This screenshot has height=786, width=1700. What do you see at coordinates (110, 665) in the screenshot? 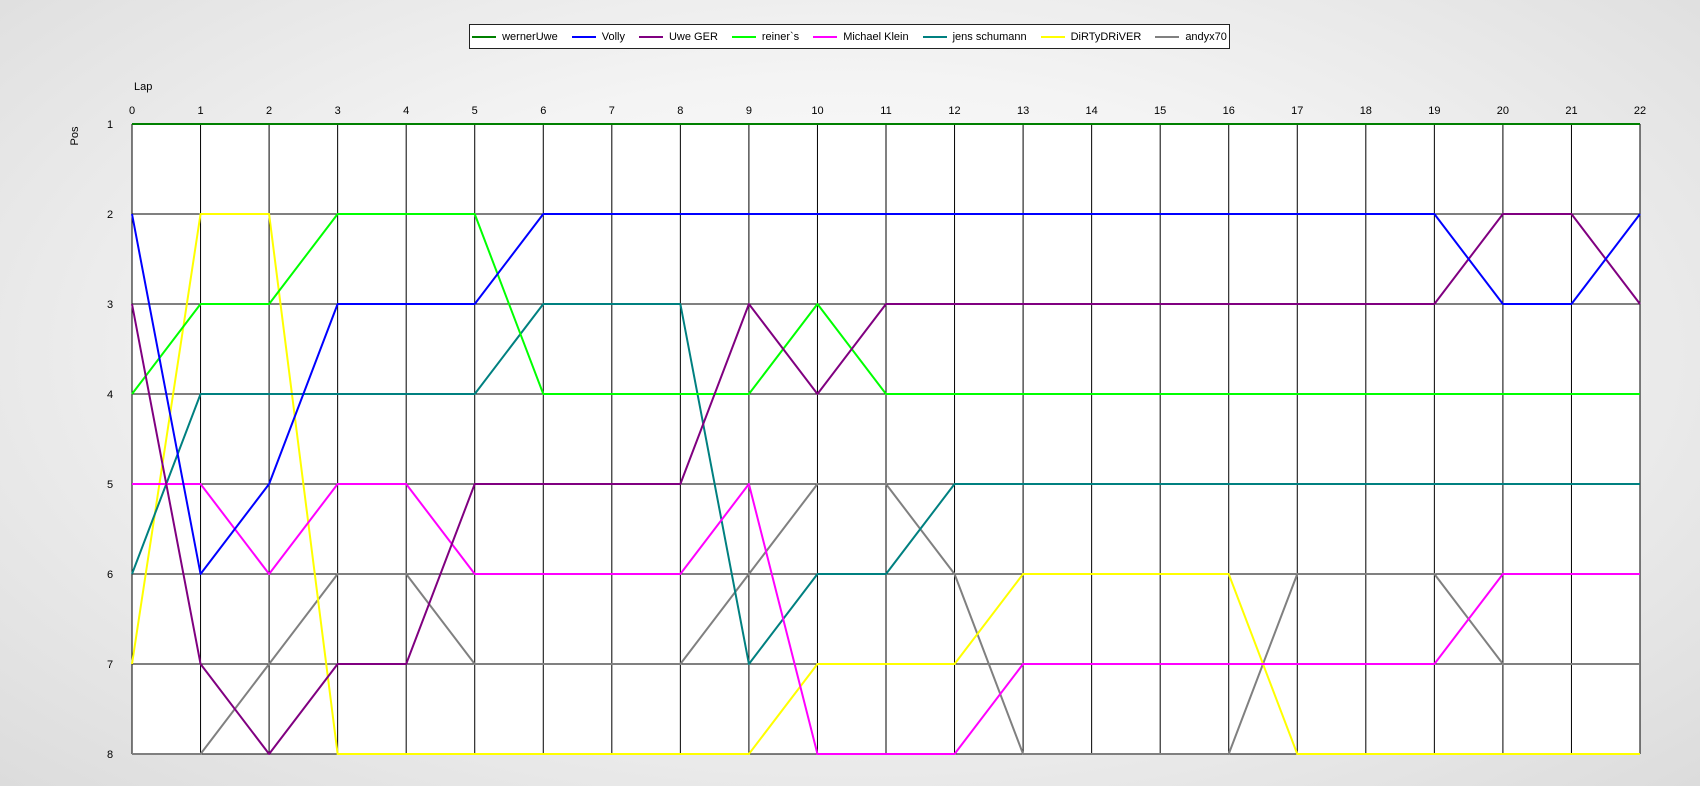
I see `y-tick-label: 7` at bounding box center [110, 665].